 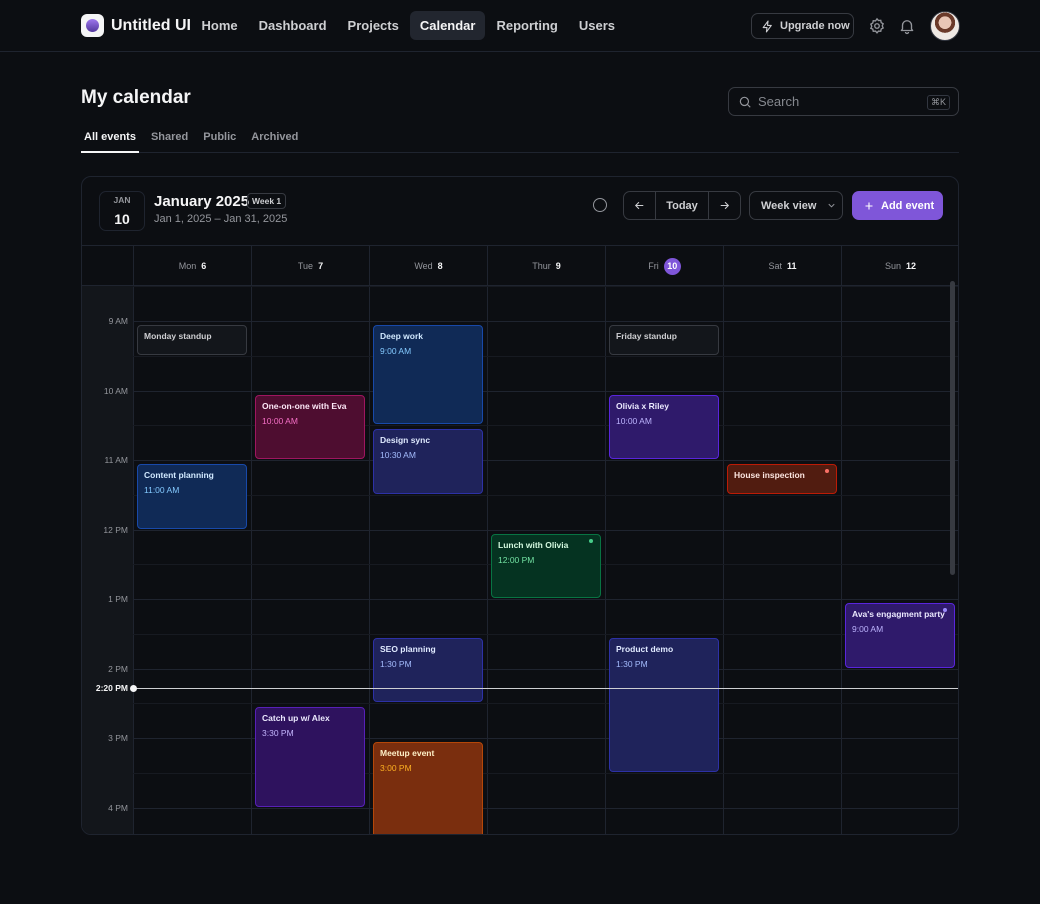 I want to click on upgrade-label: Upgrade now, so click(x=815, y=26).